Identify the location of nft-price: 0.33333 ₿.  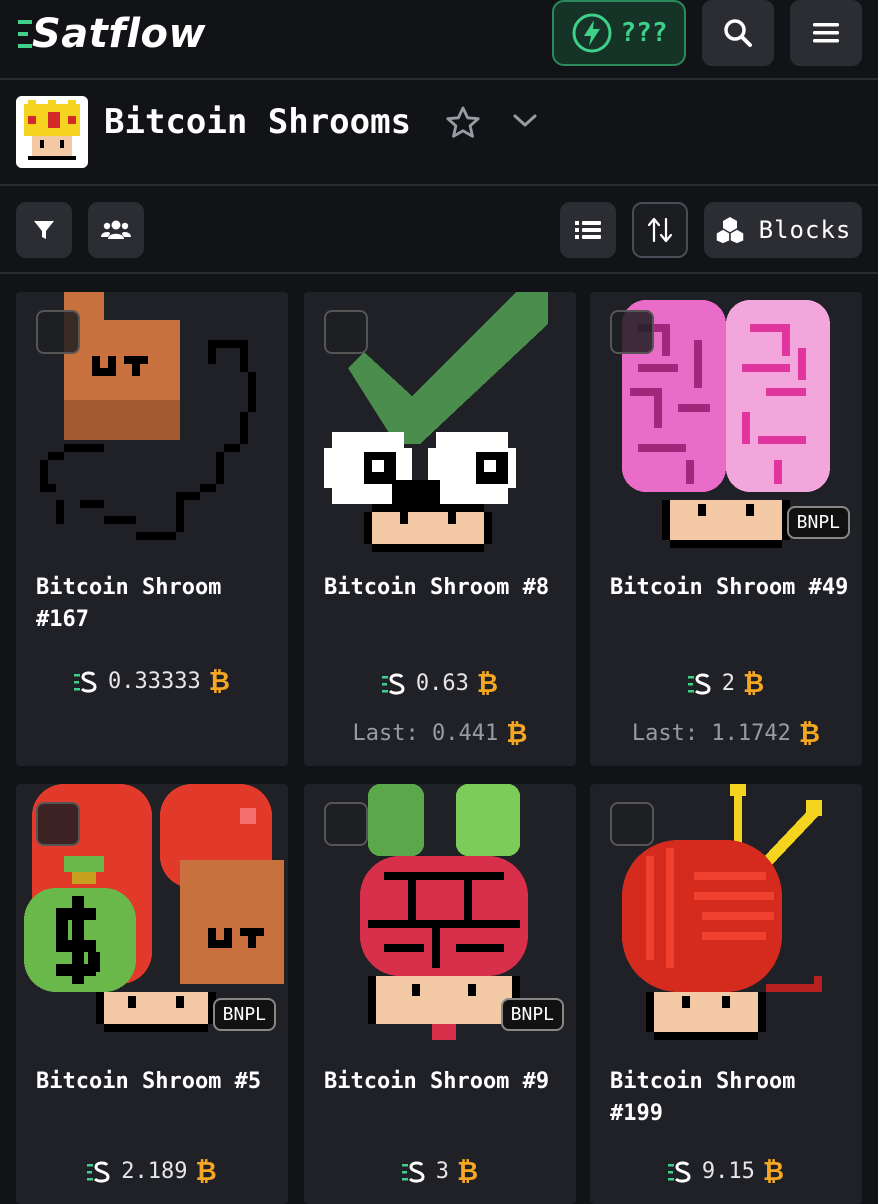
(152, 681).